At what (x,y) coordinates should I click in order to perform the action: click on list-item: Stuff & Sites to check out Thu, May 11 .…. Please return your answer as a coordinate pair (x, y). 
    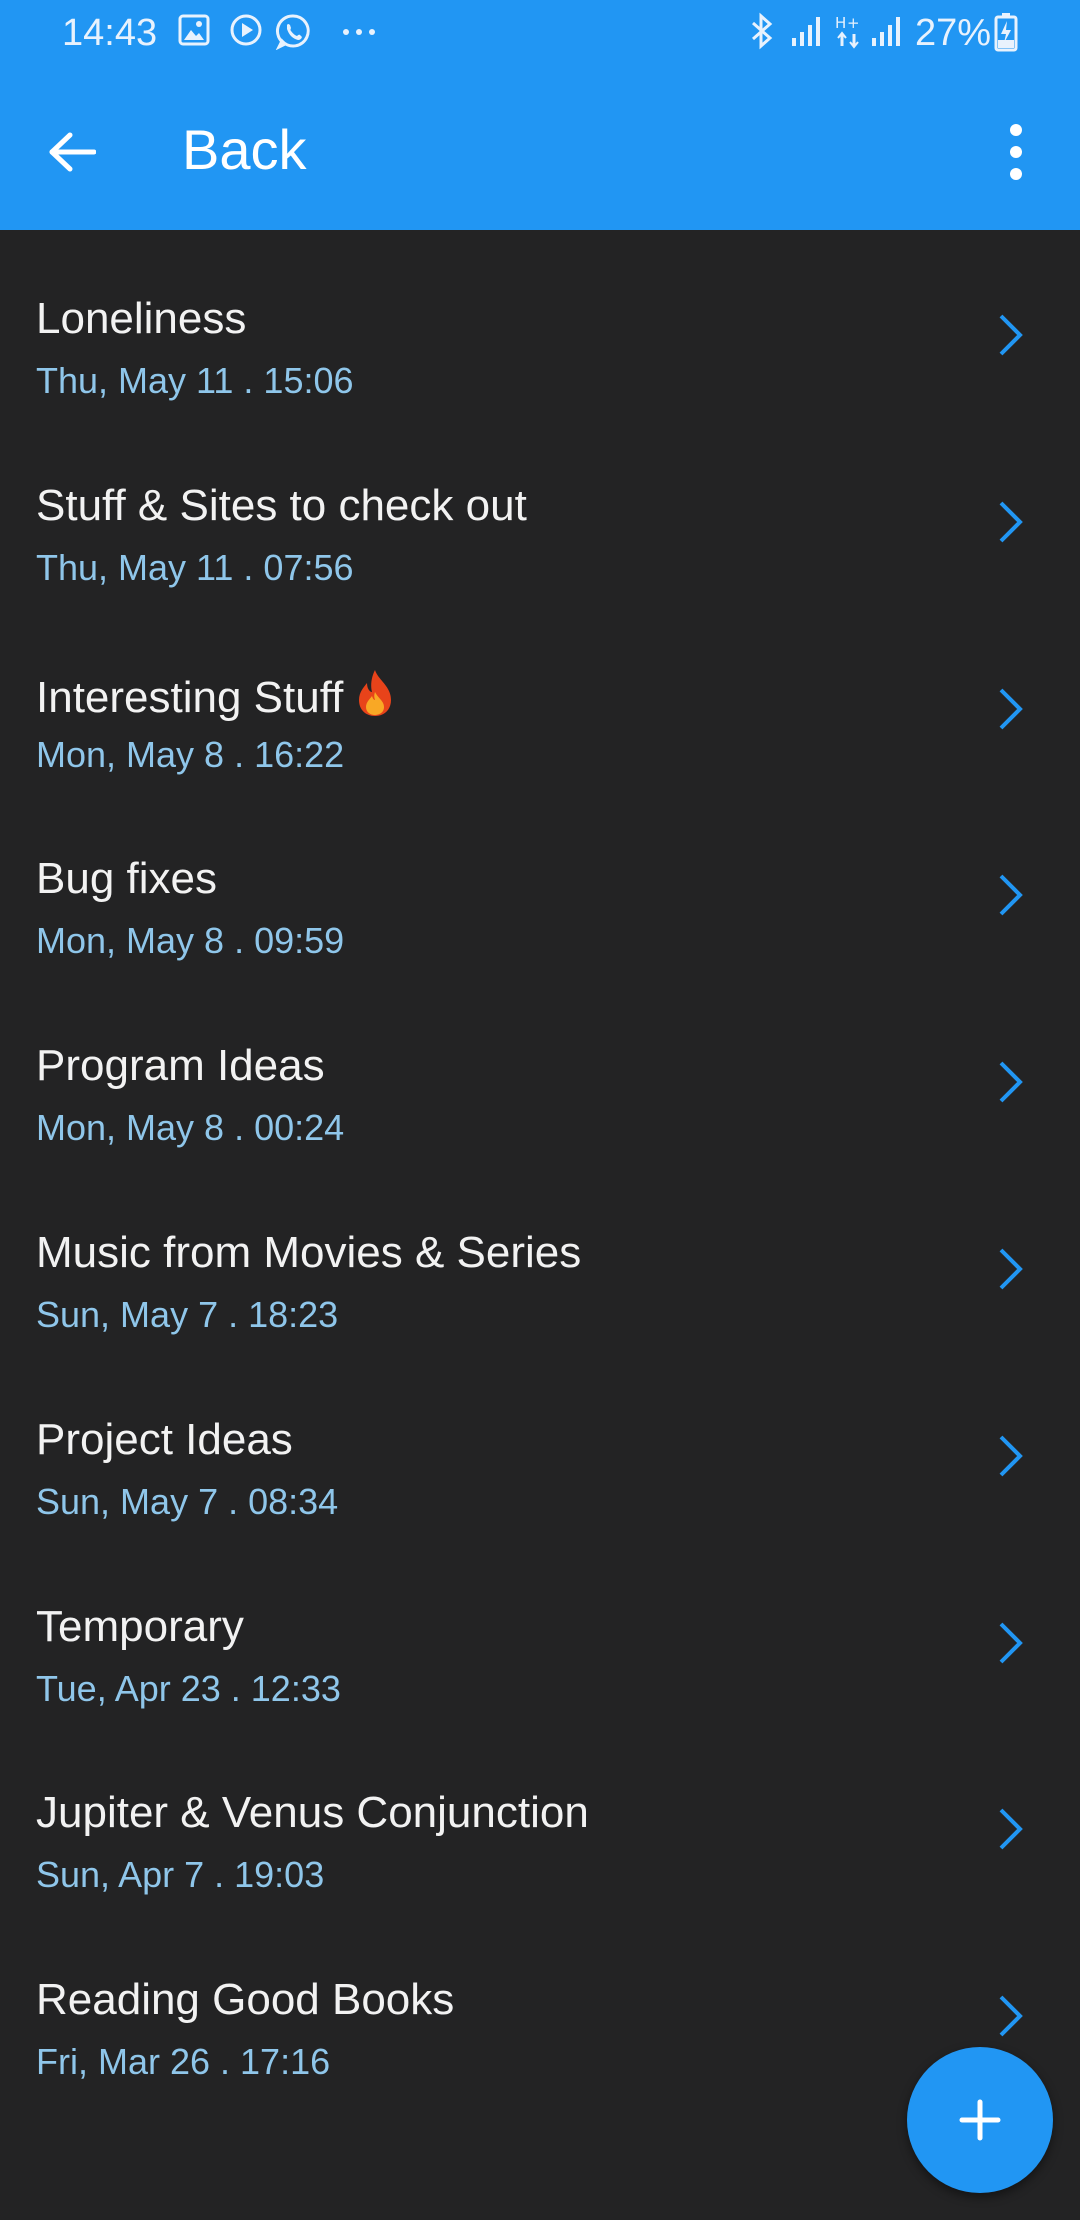
    Looking at the image, I should click on (540, 510).